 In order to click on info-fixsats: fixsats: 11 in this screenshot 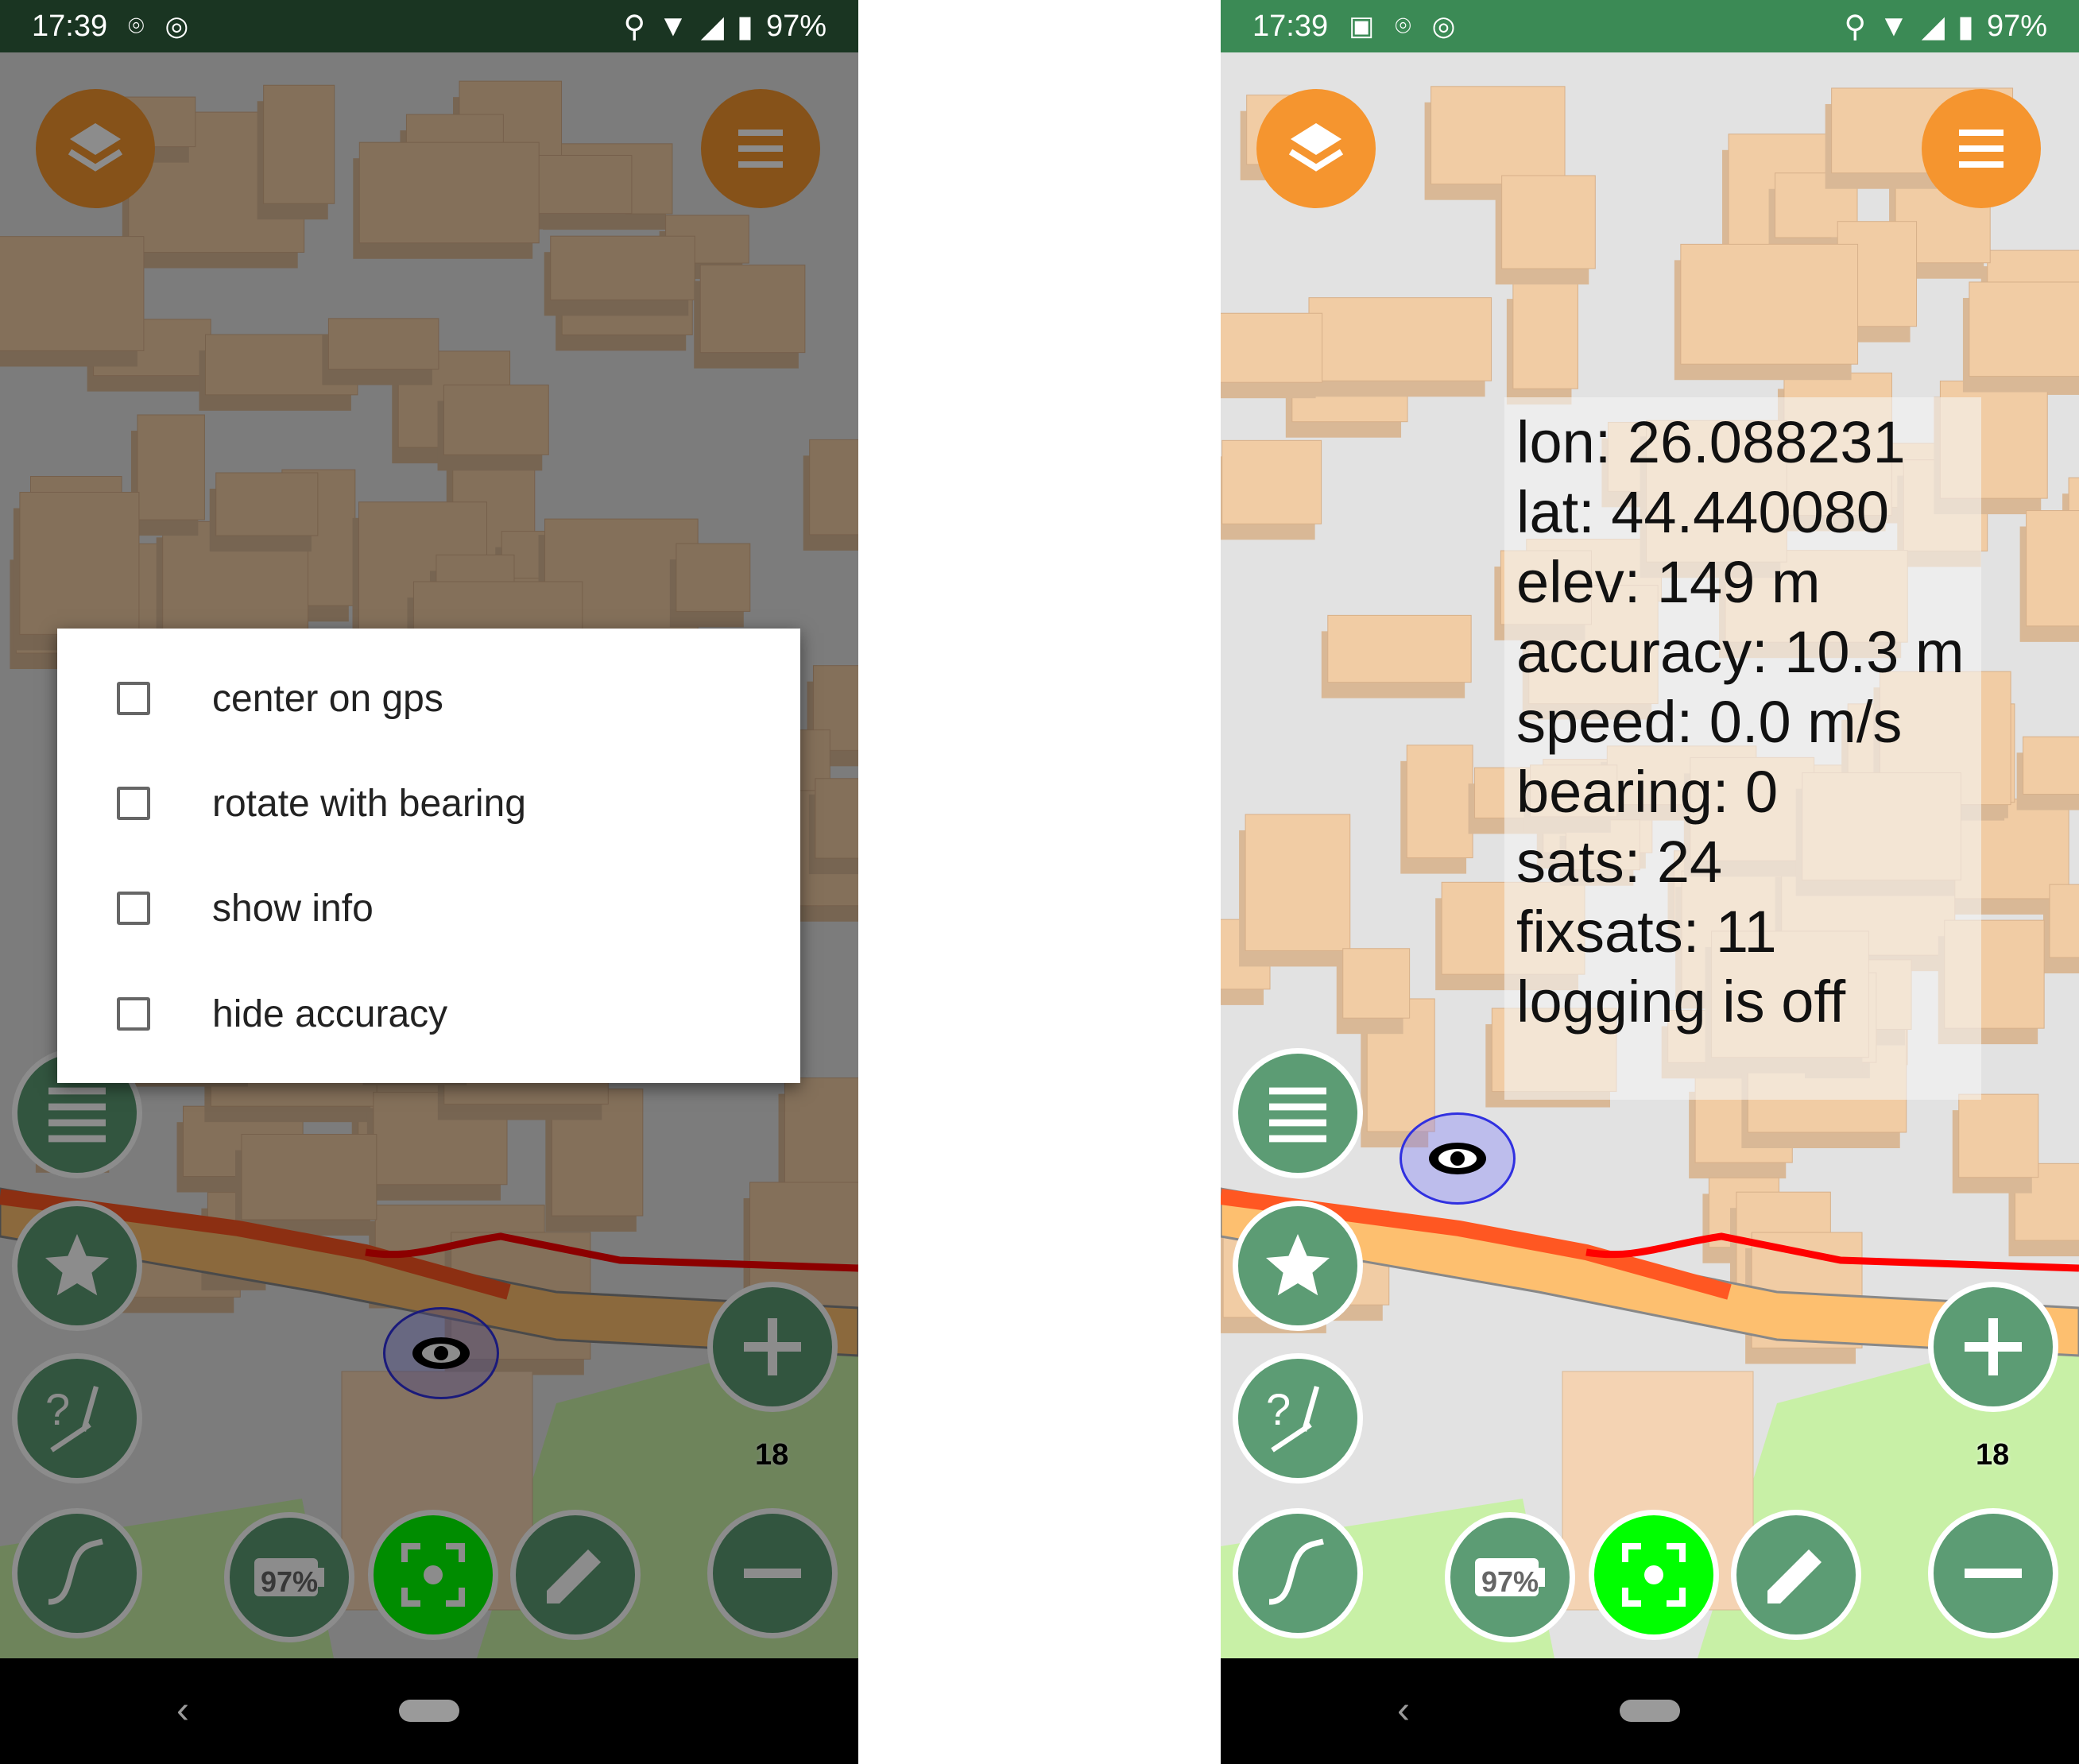, I will do `click(1646, 932)`.